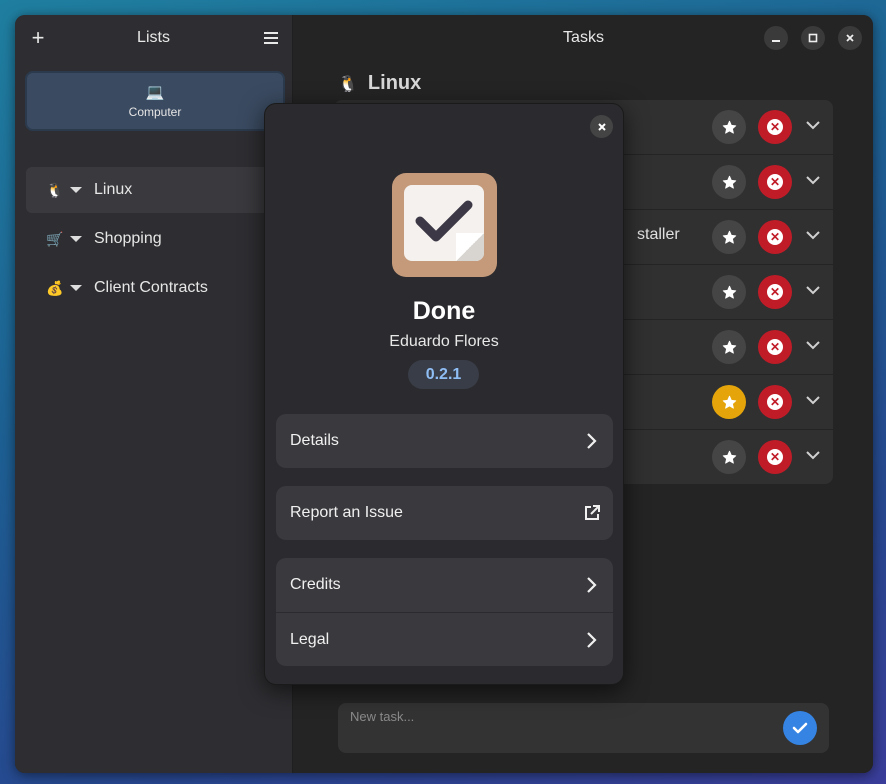  I want to click on list-emoji: 💰, so click(55, 287).